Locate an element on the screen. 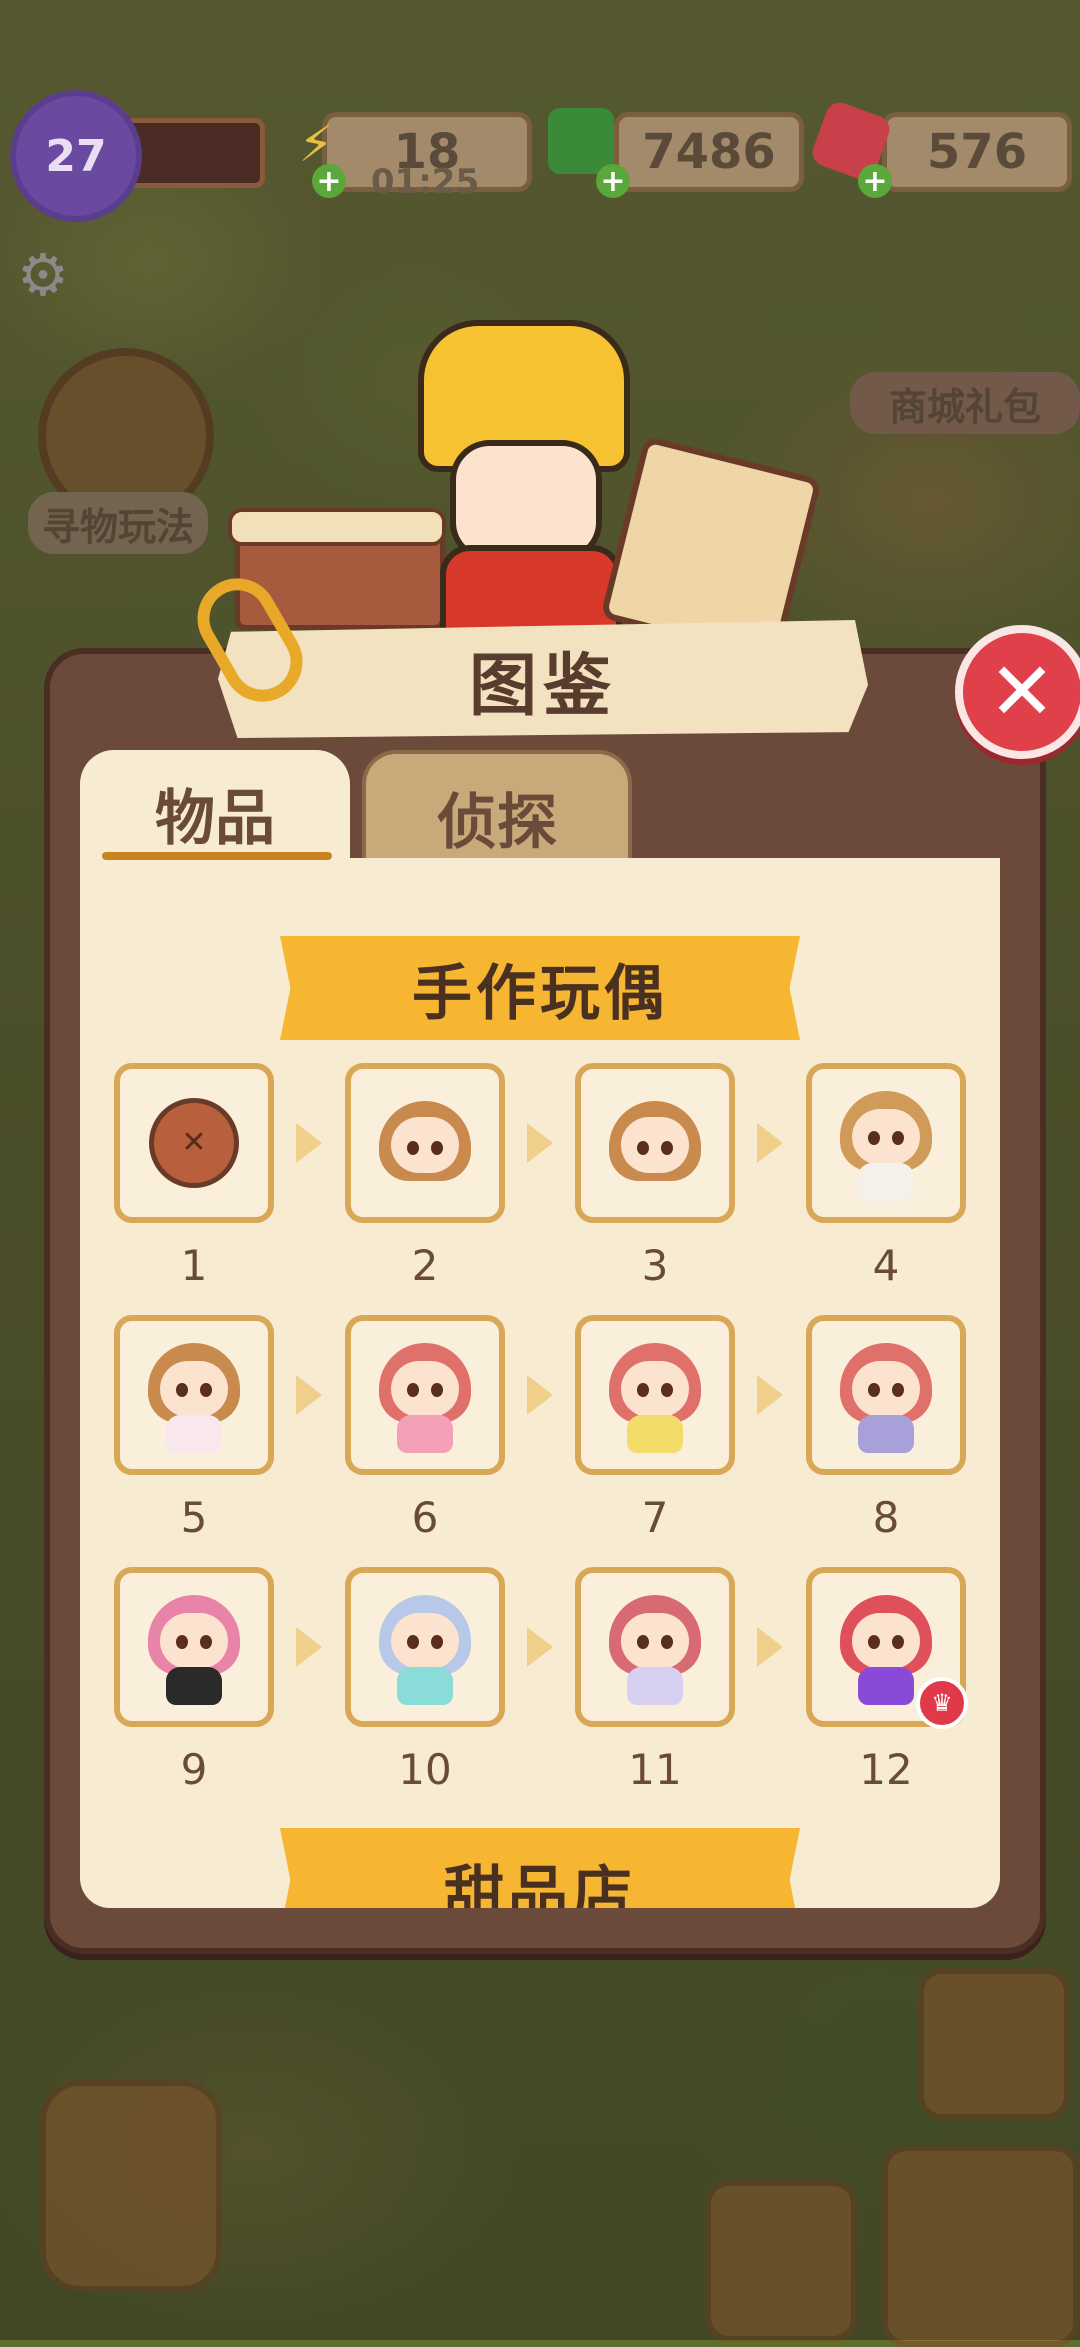 The width and height of the screenshot is (1080, 2347). item-number: 6 is located at coordinates (425, 1517).